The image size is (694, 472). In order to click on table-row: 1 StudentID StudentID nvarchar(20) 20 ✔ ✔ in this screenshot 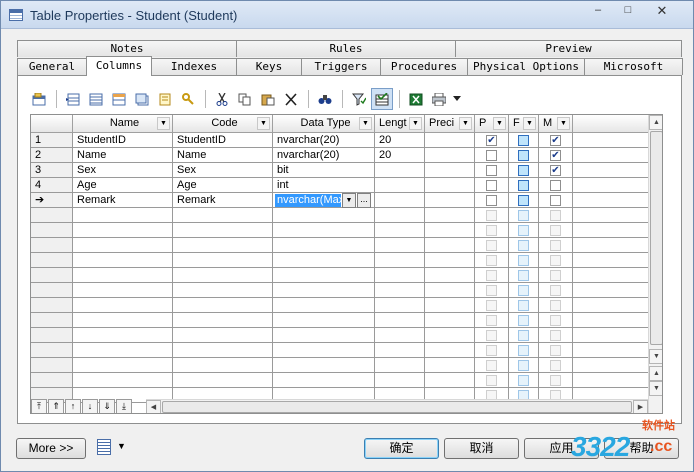, I will do `click(341, 140)`.